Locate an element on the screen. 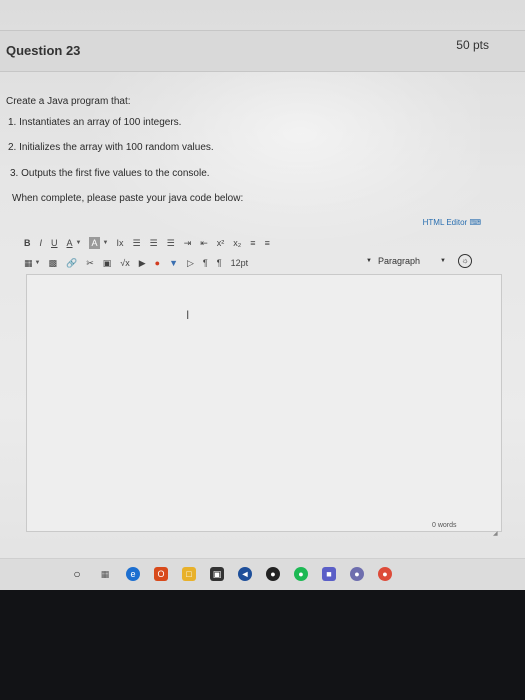 Image resolution: width=525 pixels, height=700 pixels. spotify-icon: ● is located at coordinates (301, 574).